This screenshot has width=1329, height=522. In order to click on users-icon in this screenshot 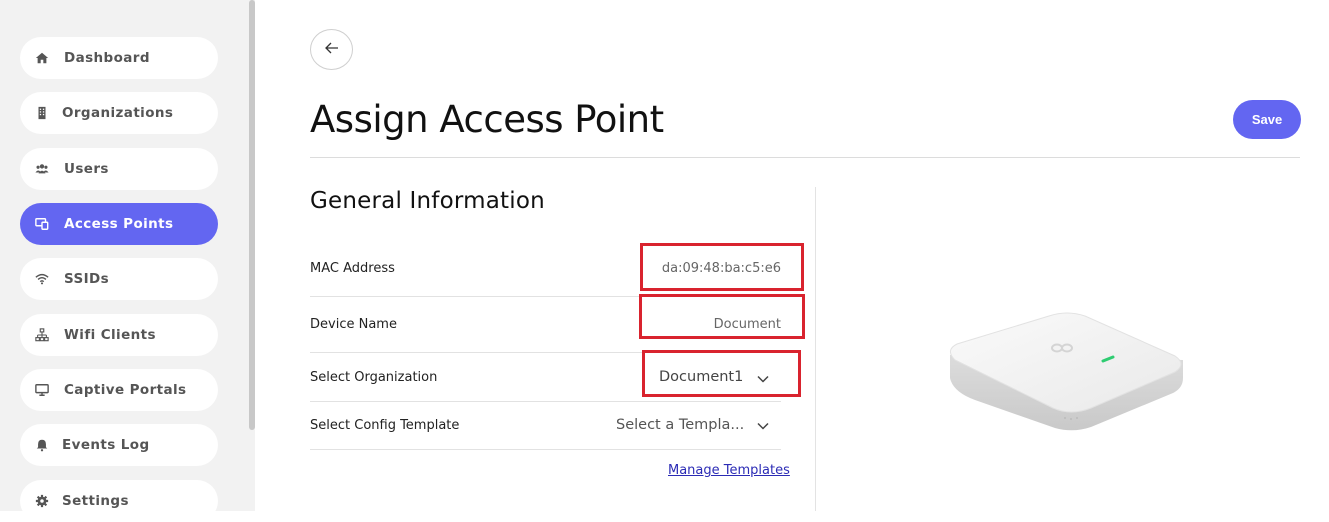, I will do `click(42, 169)`.